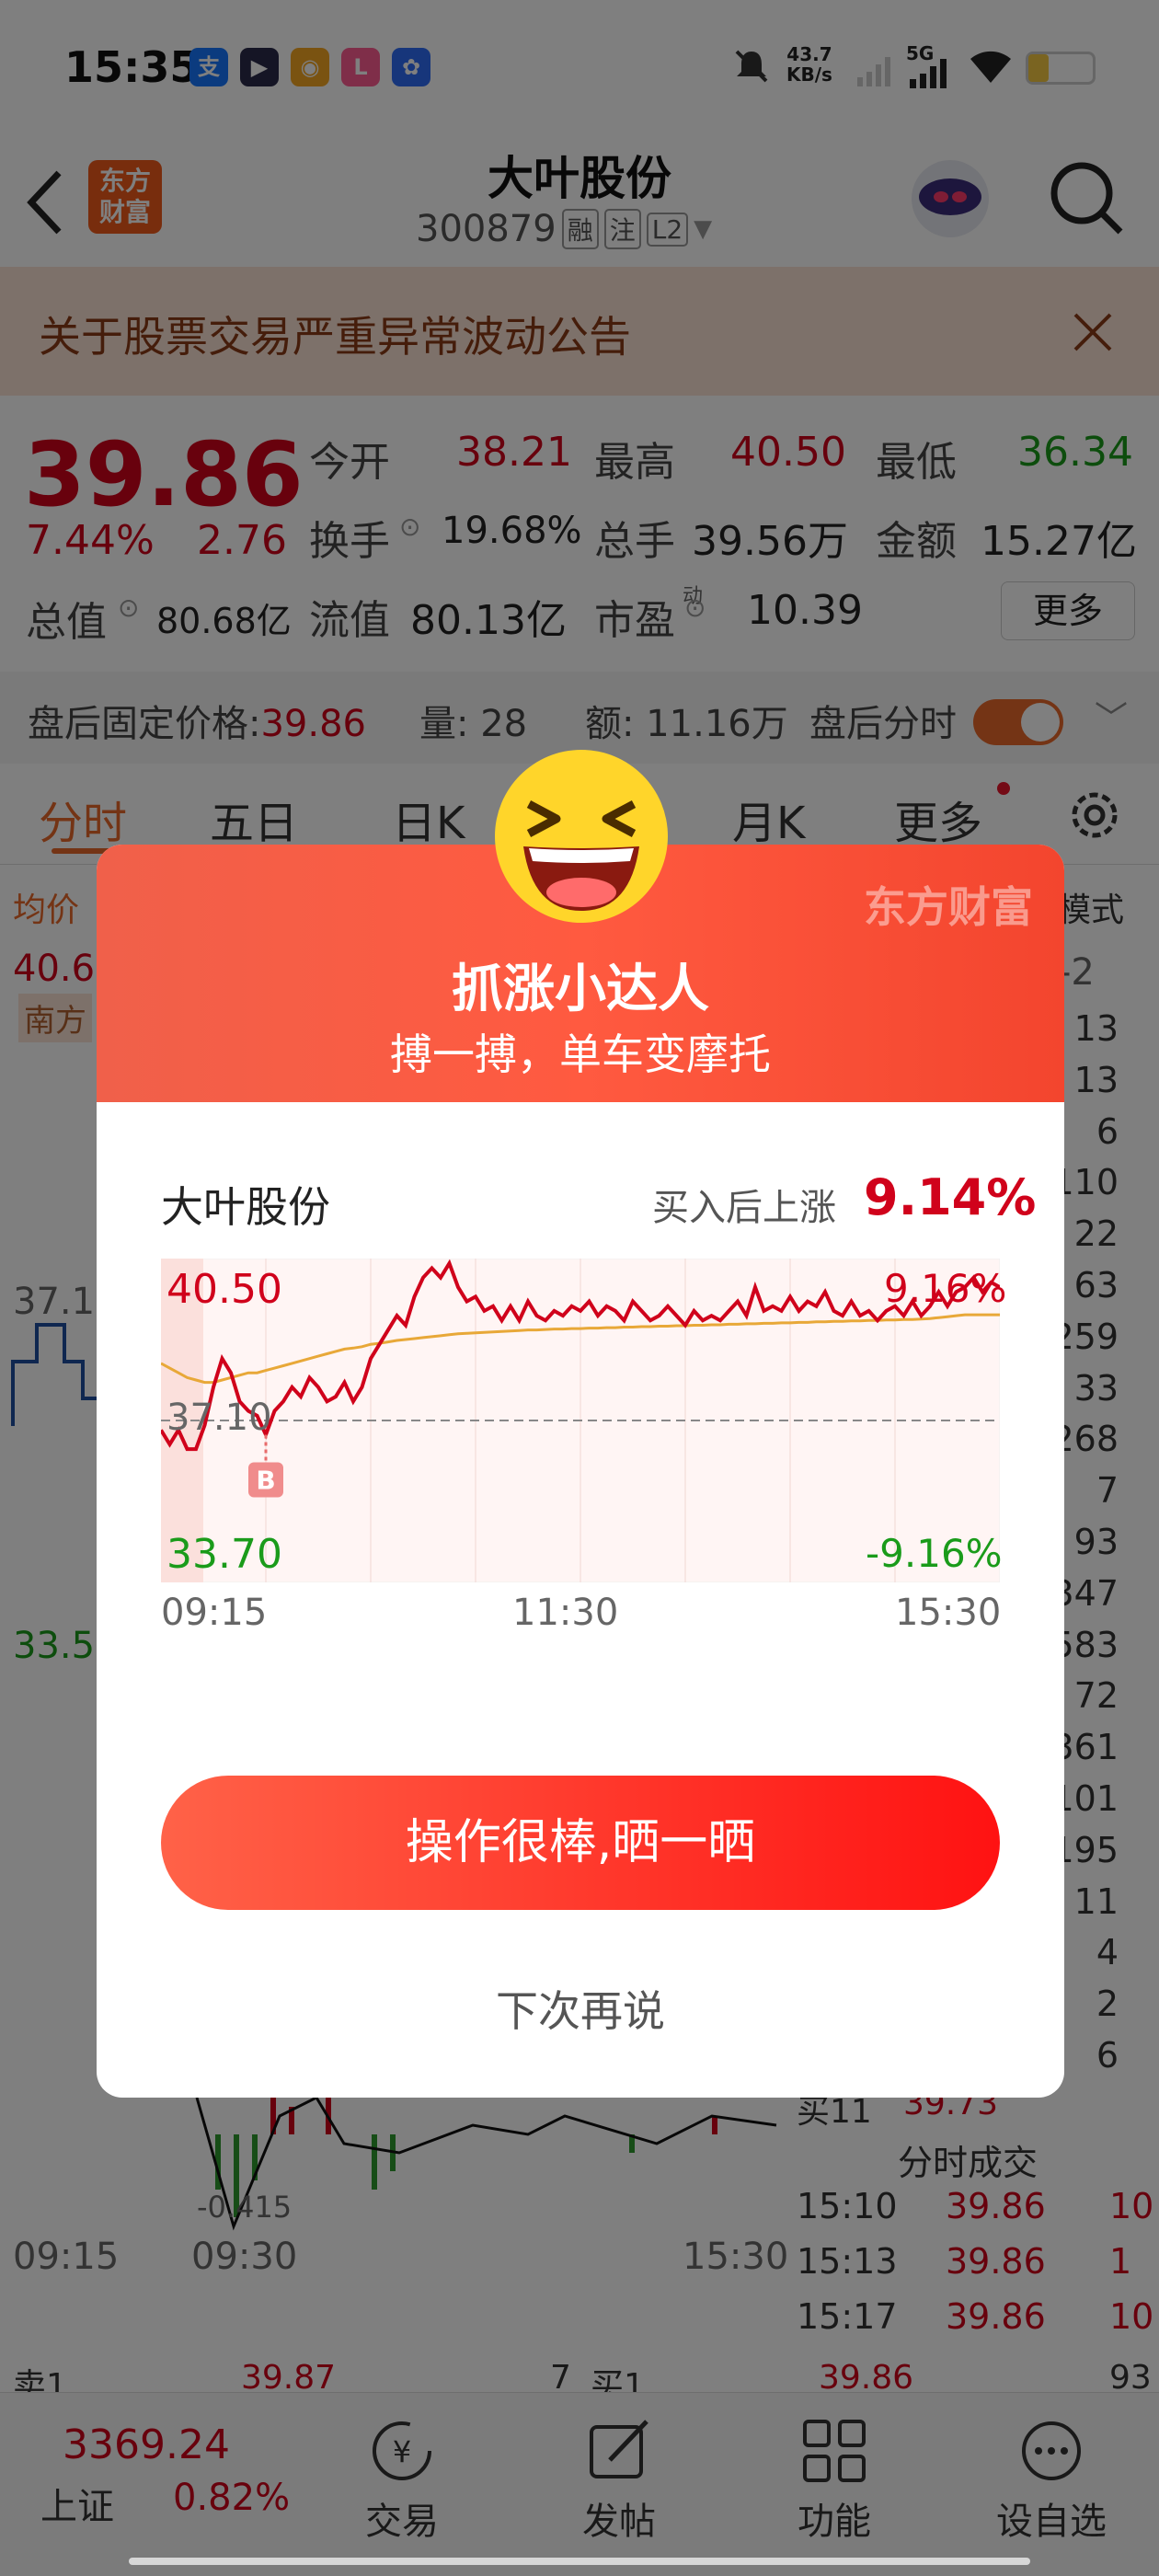 Image resolution: width=1159 pixels, height=2576 pixels. What do you see at coordinates (948, 907) in the screenshot?
I see `brand-watermark: 东方财富` at bounding box center [948, 907].